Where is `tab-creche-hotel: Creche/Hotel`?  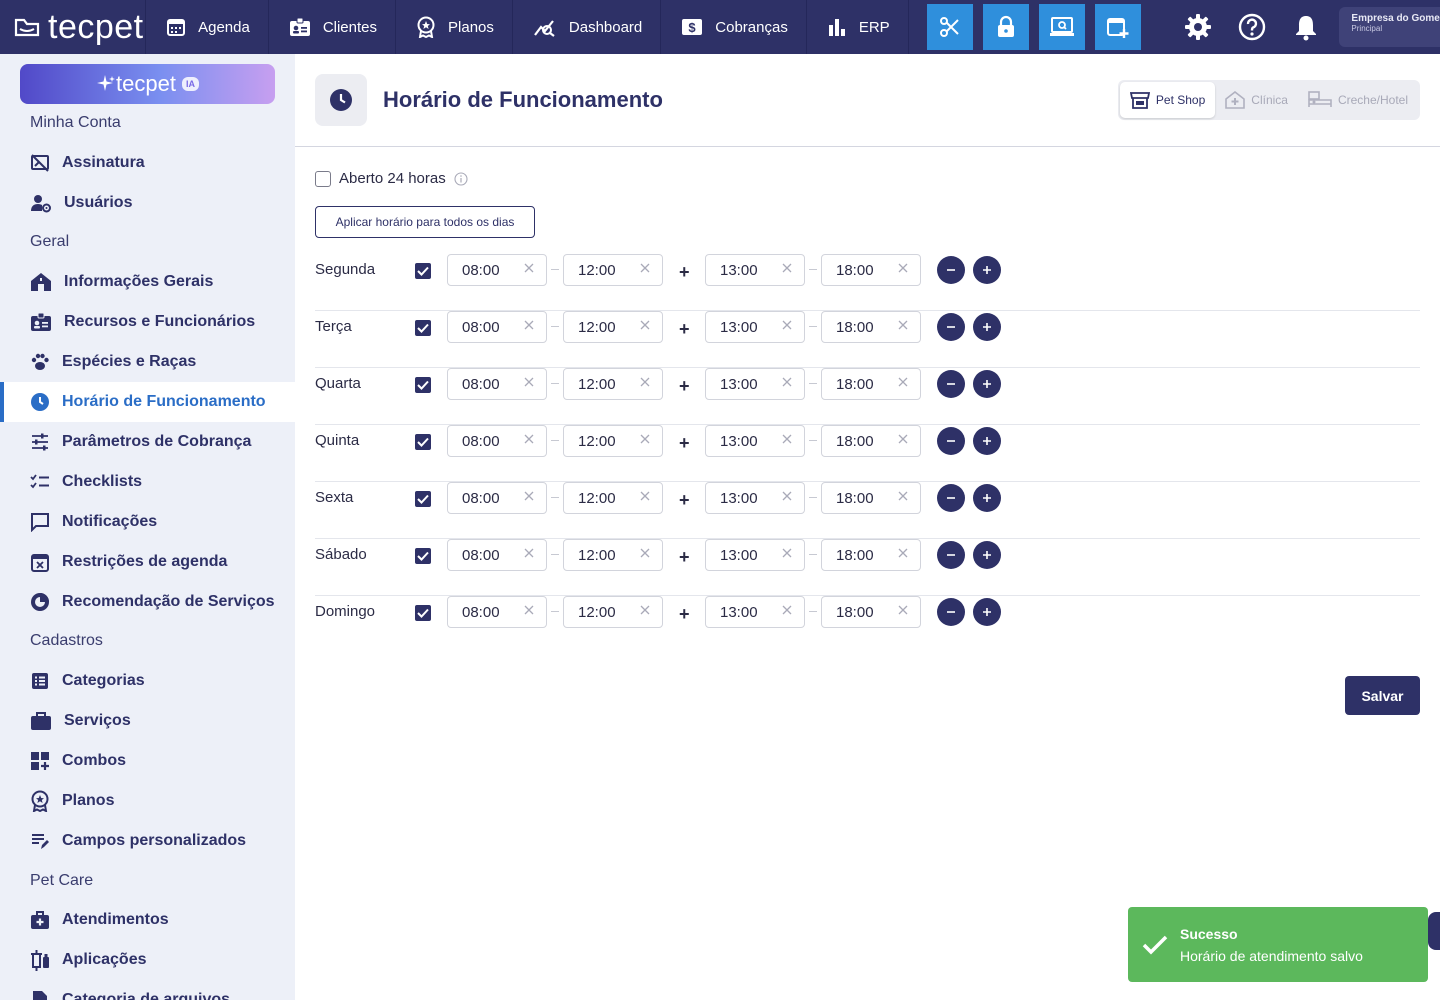 tab-creche-hotel: Creche/Hotel is located at coordinates (1358, 100).